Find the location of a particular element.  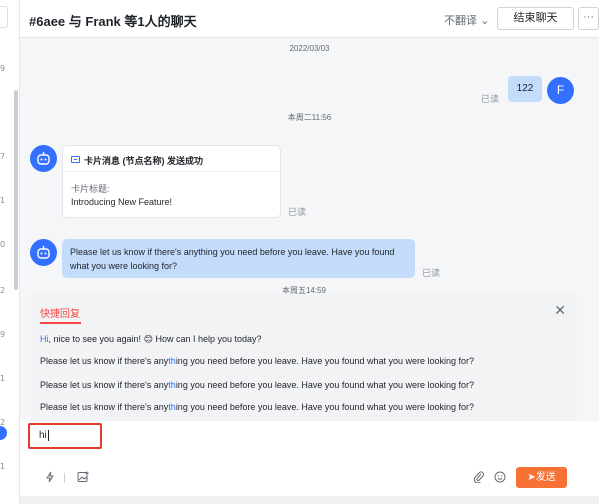

avatar: F is located at coordinates (560, 90).